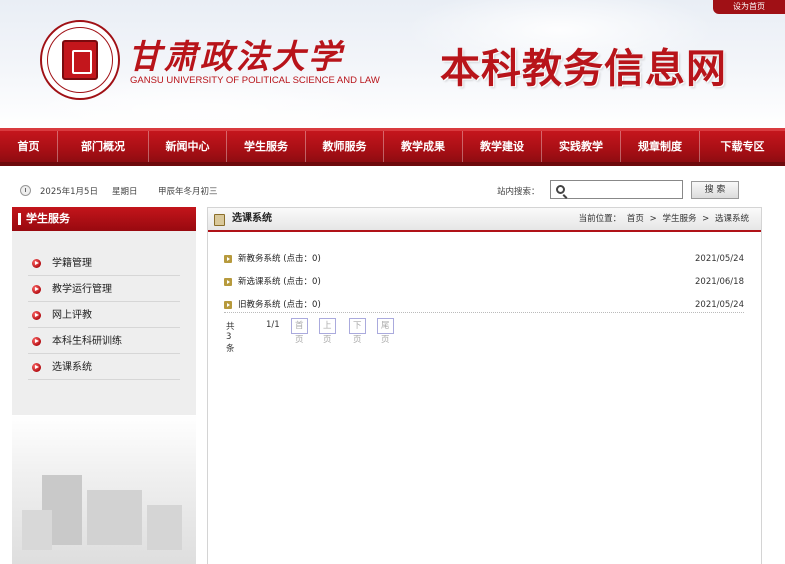 The image size is (785, 564). I want to click on list-item-title: 新教务系统, so click(259, 259).